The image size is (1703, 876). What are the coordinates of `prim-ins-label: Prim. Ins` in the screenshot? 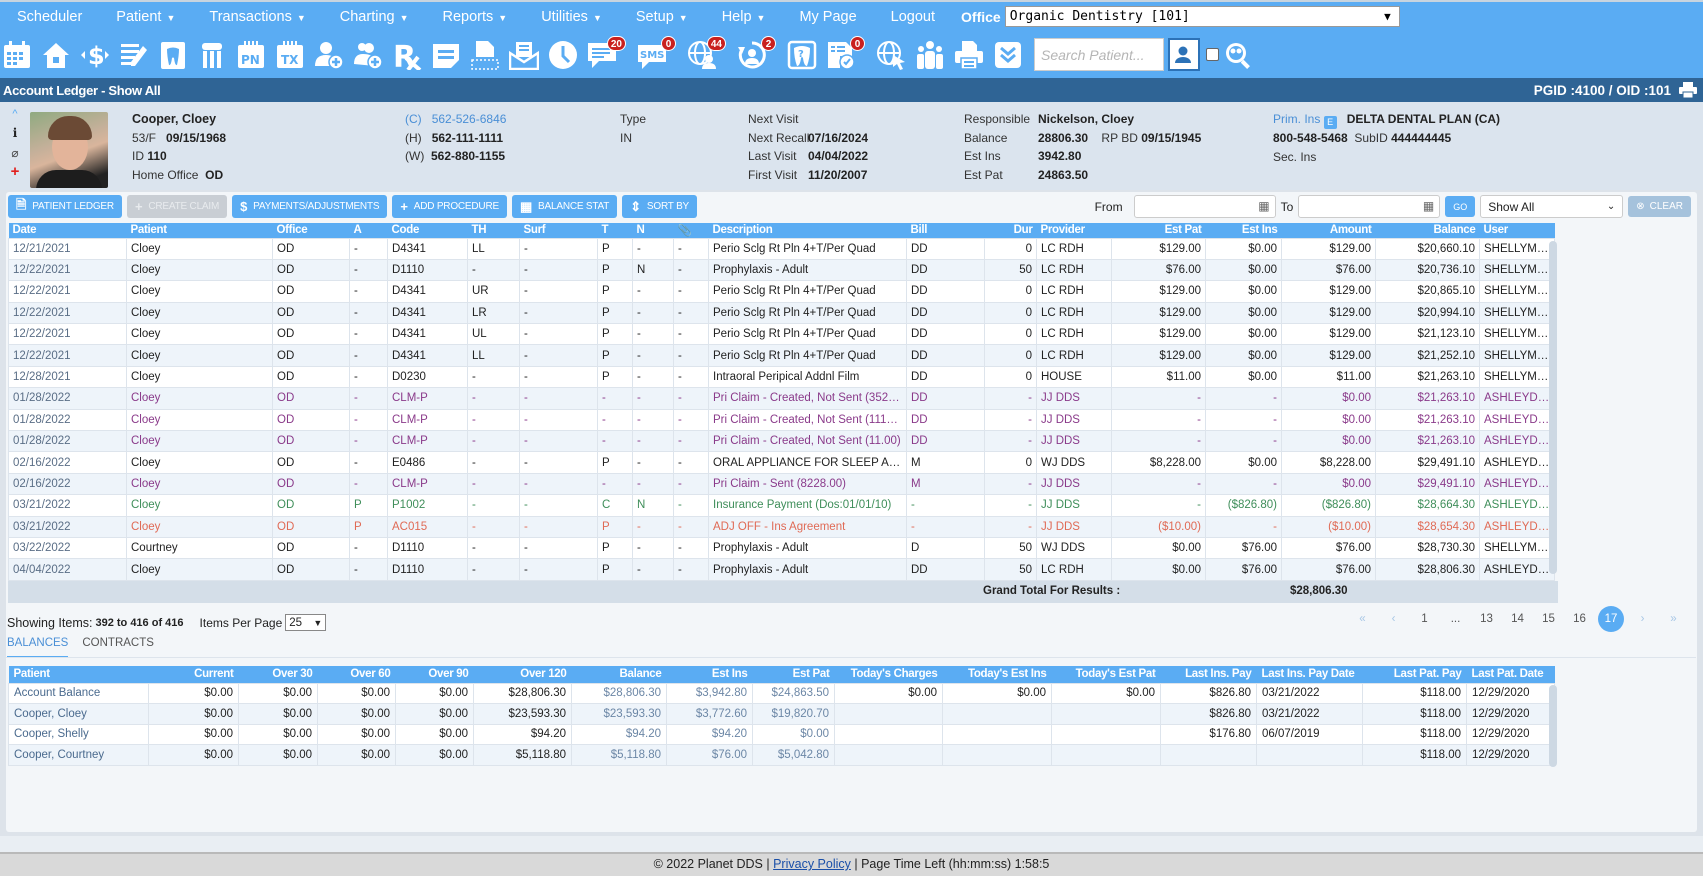 It's located at (1296, 119).